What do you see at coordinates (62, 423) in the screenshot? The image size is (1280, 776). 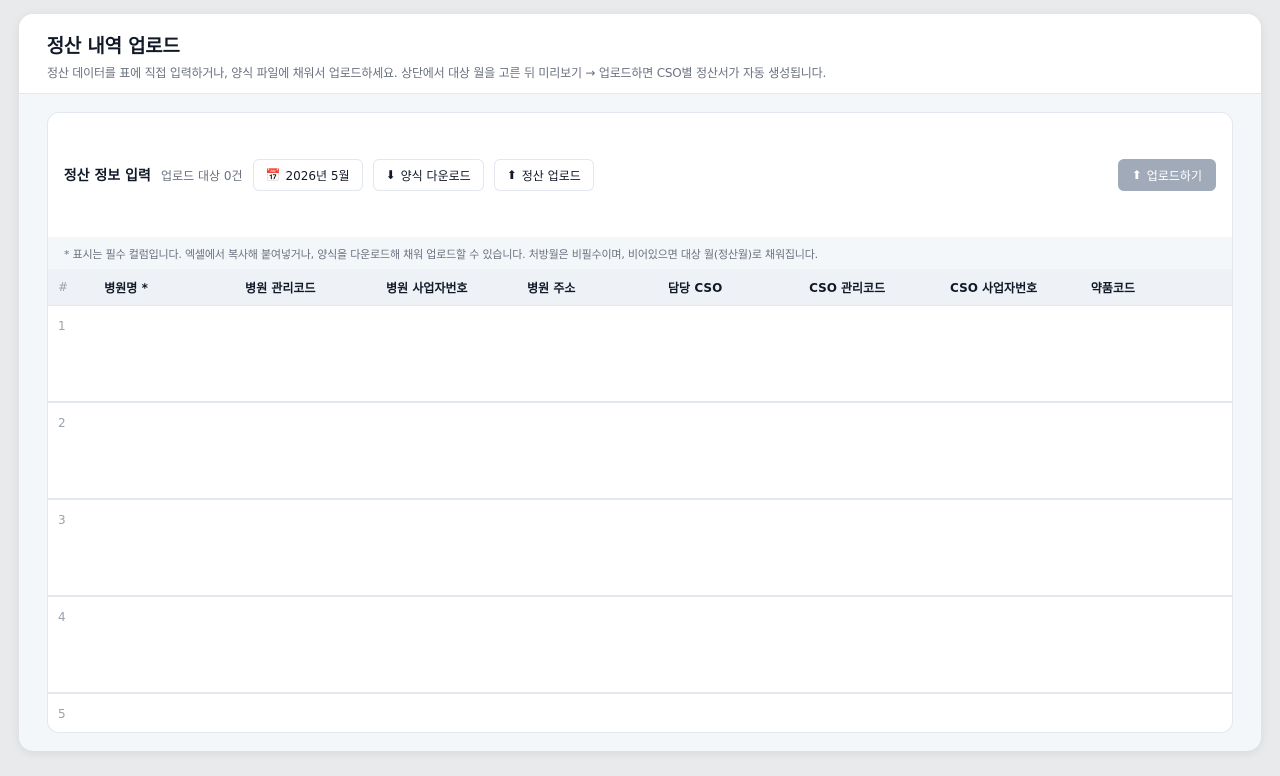 I see `row-number: 2` at bounding box center [62, 423].